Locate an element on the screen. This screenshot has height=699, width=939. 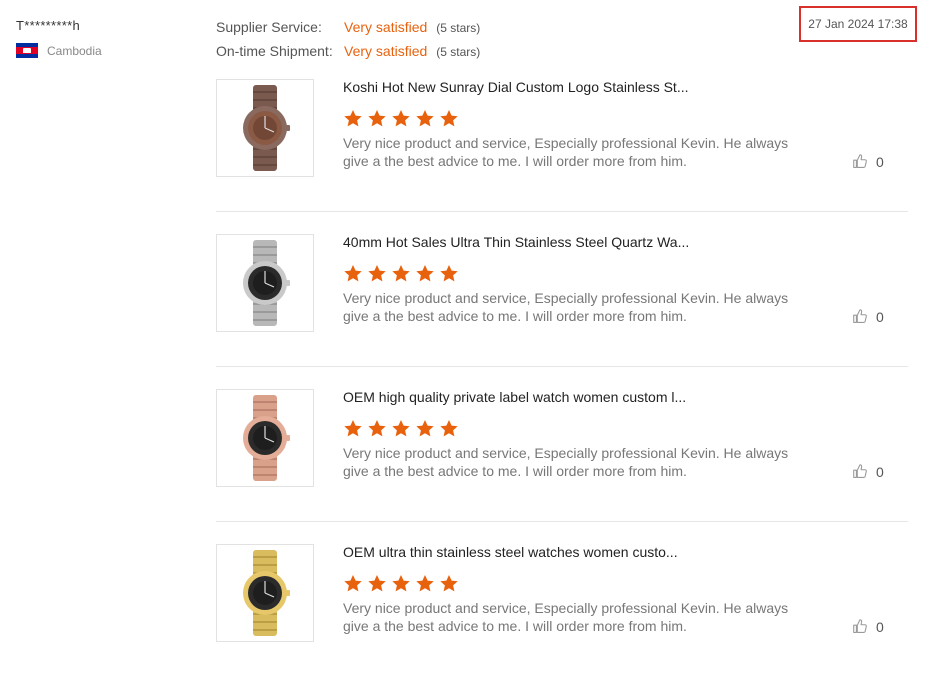
review-date-highlight: 27 Jan 2024 17:38 is located at coordinates (858, 24).